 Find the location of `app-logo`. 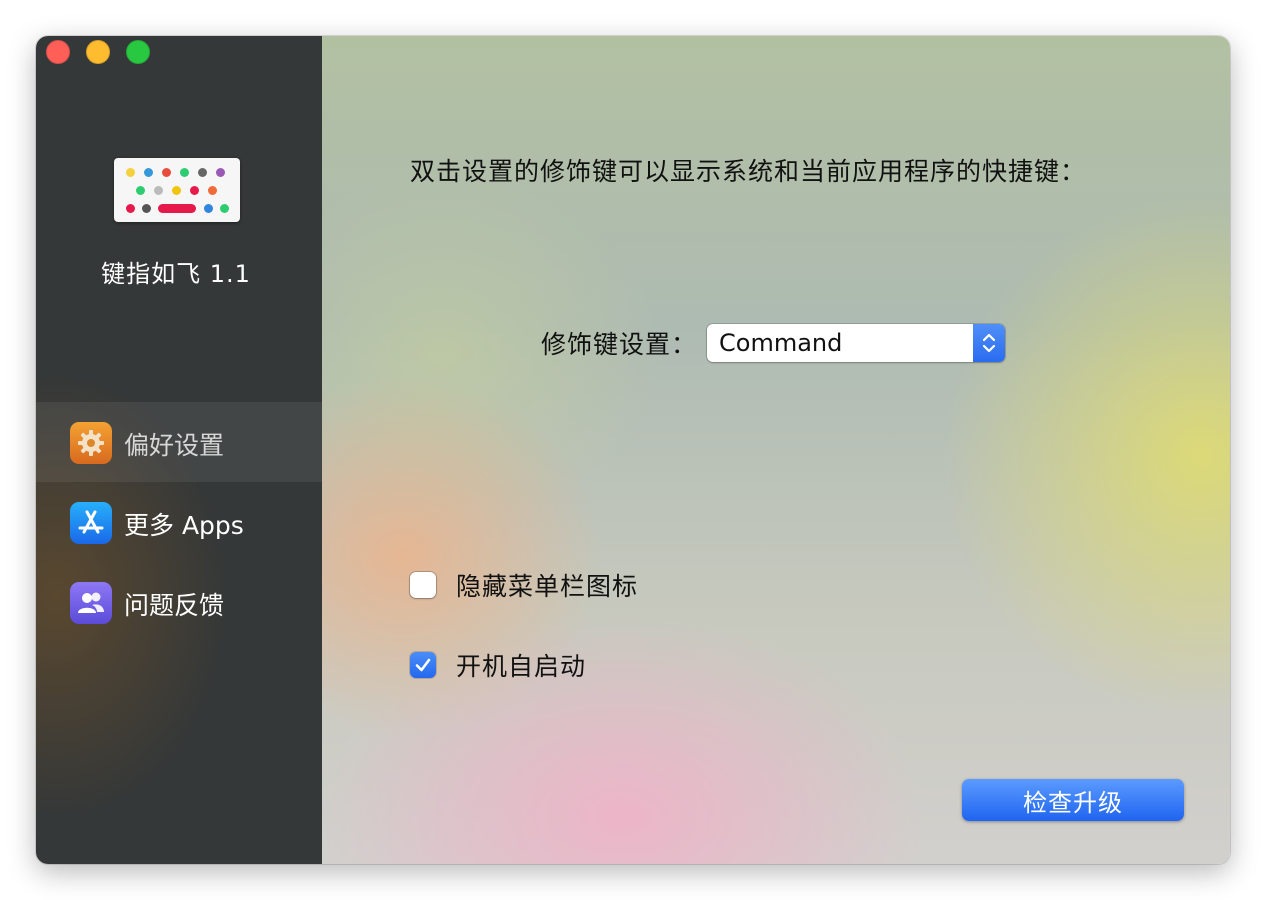

app-logo is located at coordinates (177, 190).